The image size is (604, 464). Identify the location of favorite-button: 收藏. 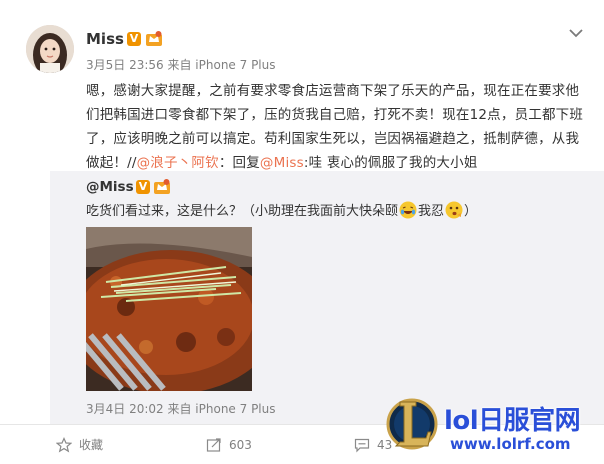
(79, 444).